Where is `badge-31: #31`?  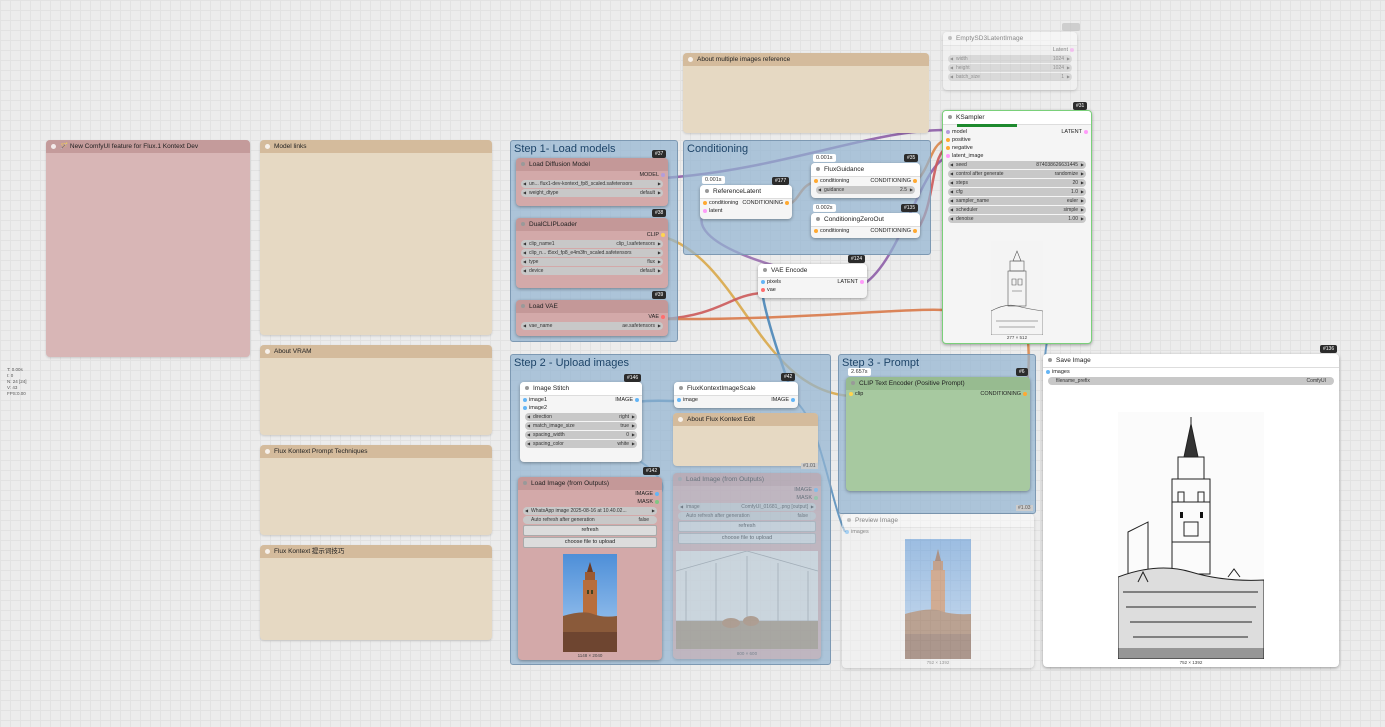
badge-31: #31 is located at coordinates (1080, 106).